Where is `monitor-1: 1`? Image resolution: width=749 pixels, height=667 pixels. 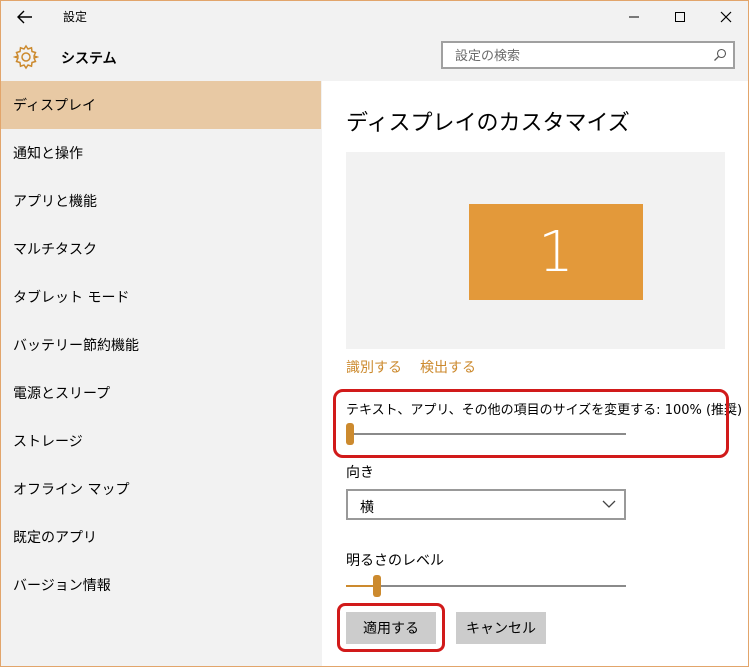 monitor-1: 1 is located at coordinates (556, 252).